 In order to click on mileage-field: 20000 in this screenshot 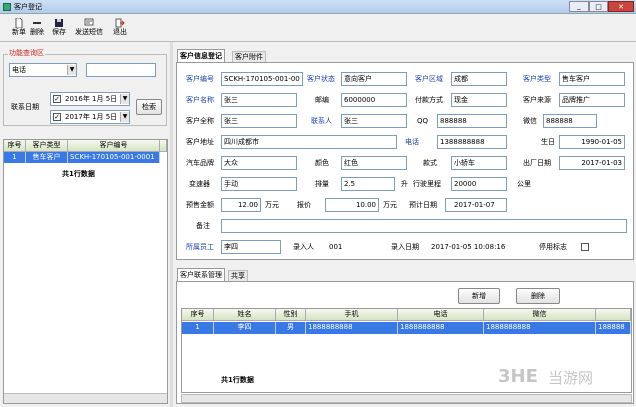, I will do `click(479, 184)`.